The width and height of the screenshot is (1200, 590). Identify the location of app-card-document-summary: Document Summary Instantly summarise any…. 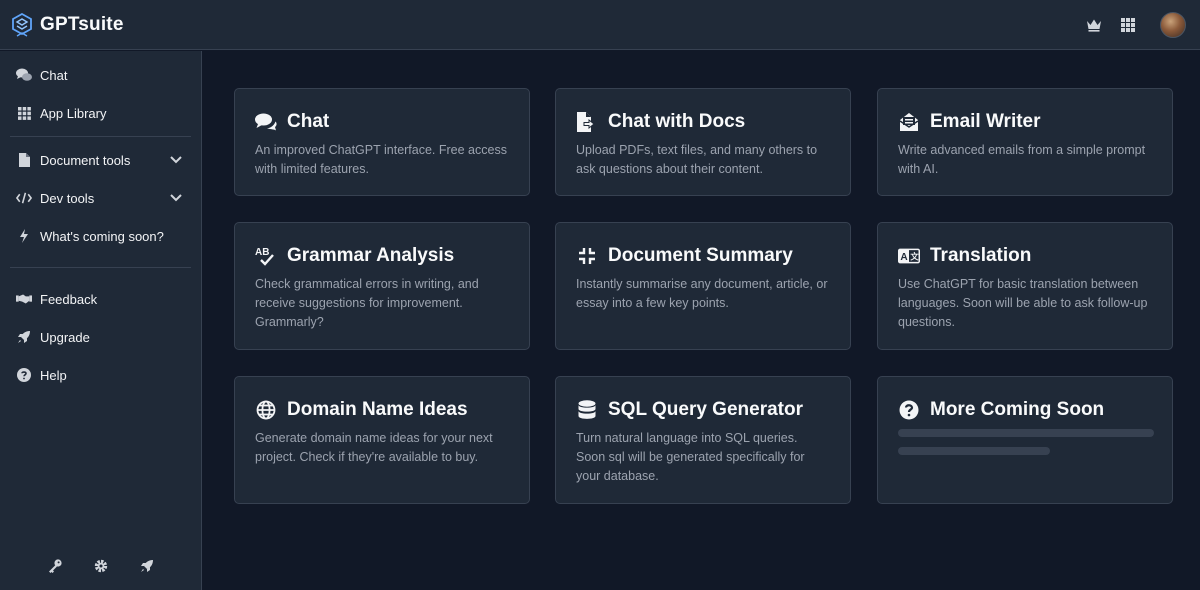
(703, 286).